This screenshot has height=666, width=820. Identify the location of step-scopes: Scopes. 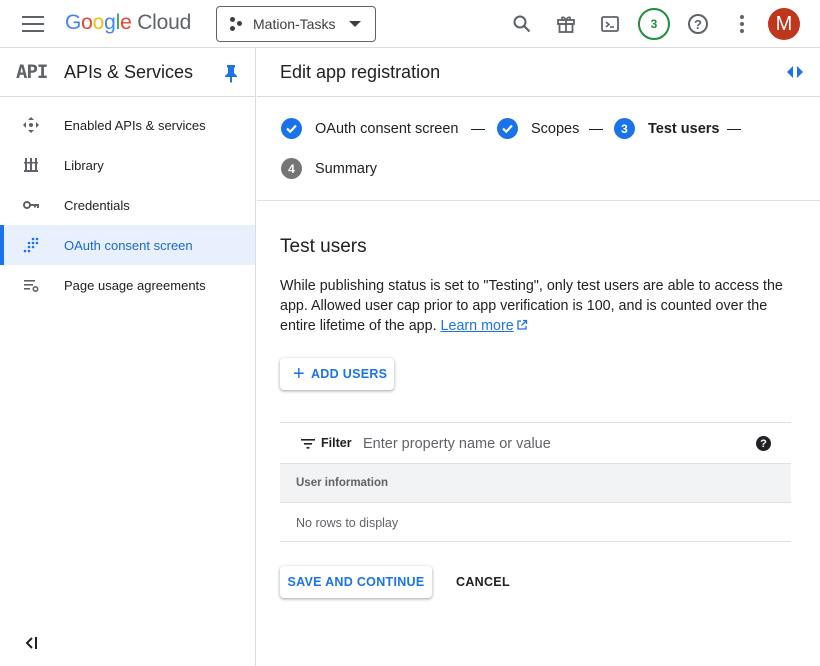
(538, 128).